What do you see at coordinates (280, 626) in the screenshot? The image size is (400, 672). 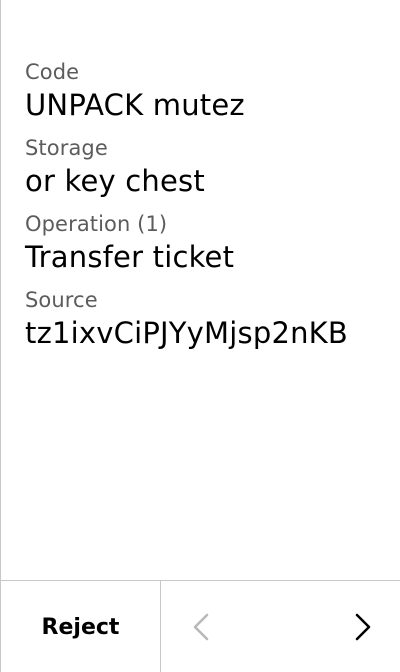 I see `page-navigation` at bounding box center [280, 626].